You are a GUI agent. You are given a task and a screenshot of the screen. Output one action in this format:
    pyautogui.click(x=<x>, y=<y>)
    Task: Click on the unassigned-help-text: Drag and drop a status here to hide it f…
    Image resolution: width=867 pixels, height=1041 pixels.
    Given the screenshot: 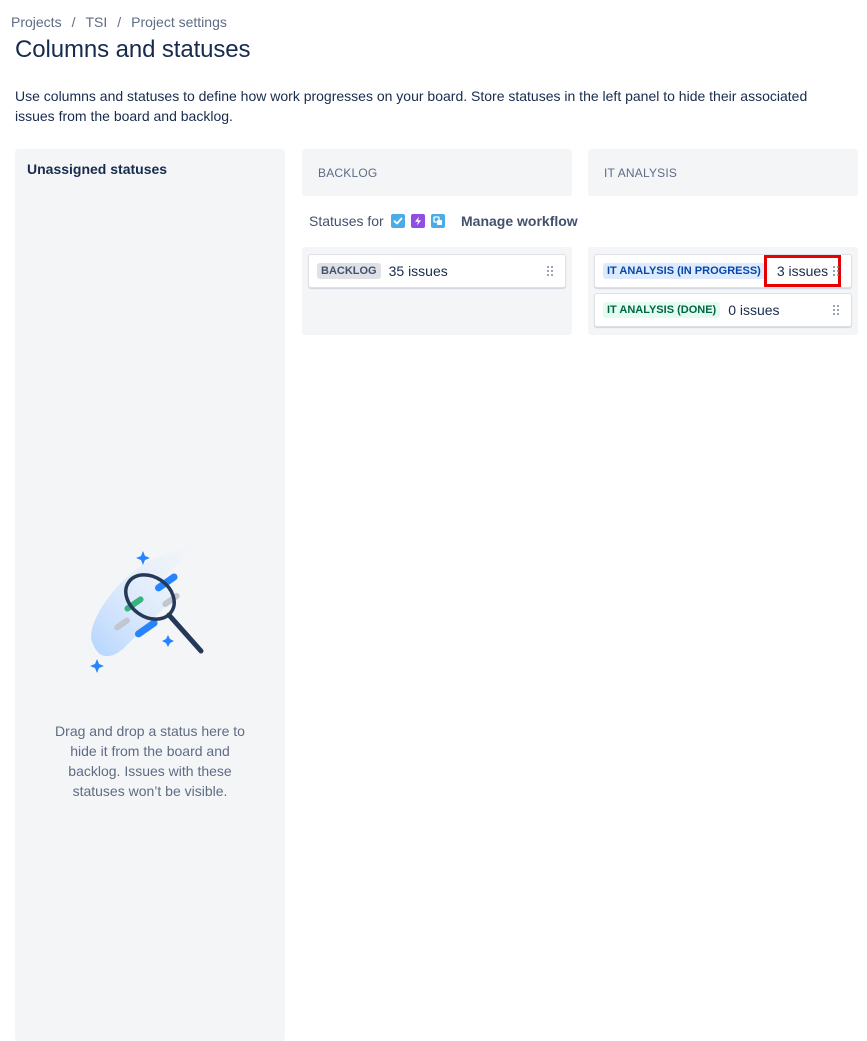 What is the action you would take?
    pyautogui.click(x=150, y=761)
    